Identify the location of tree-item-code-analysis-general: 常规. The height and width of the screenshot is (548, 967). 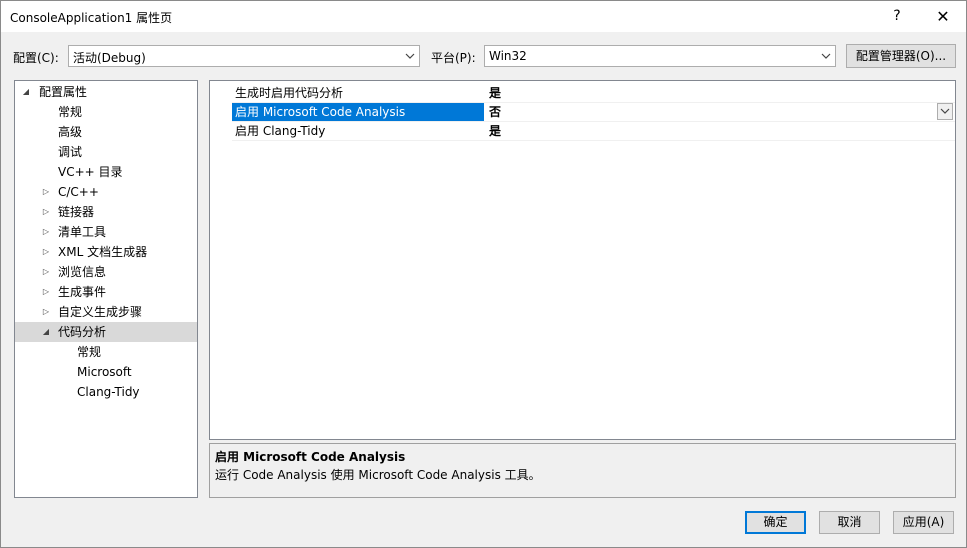
(106, 352).